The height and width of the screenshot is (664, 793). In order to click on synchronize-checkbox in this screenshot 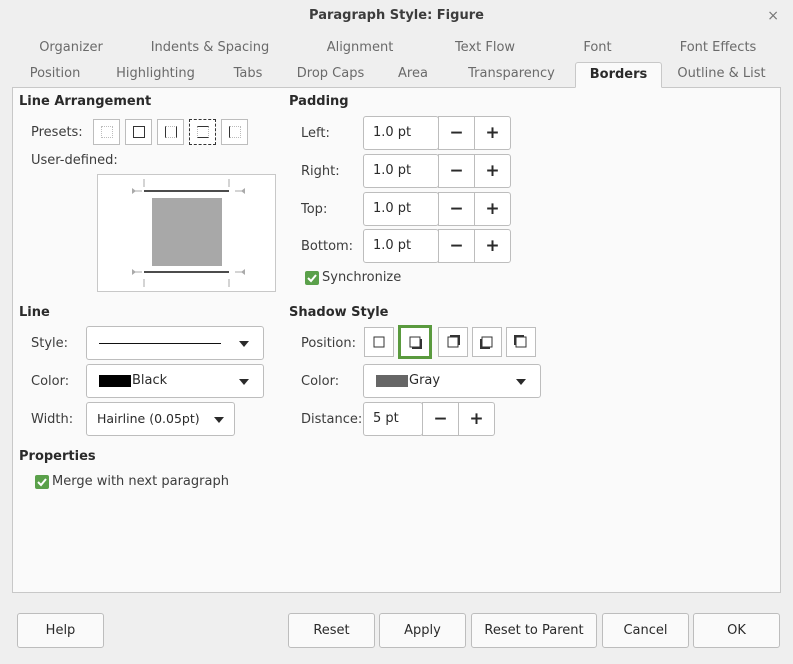, I will do `click(312, 278)`.